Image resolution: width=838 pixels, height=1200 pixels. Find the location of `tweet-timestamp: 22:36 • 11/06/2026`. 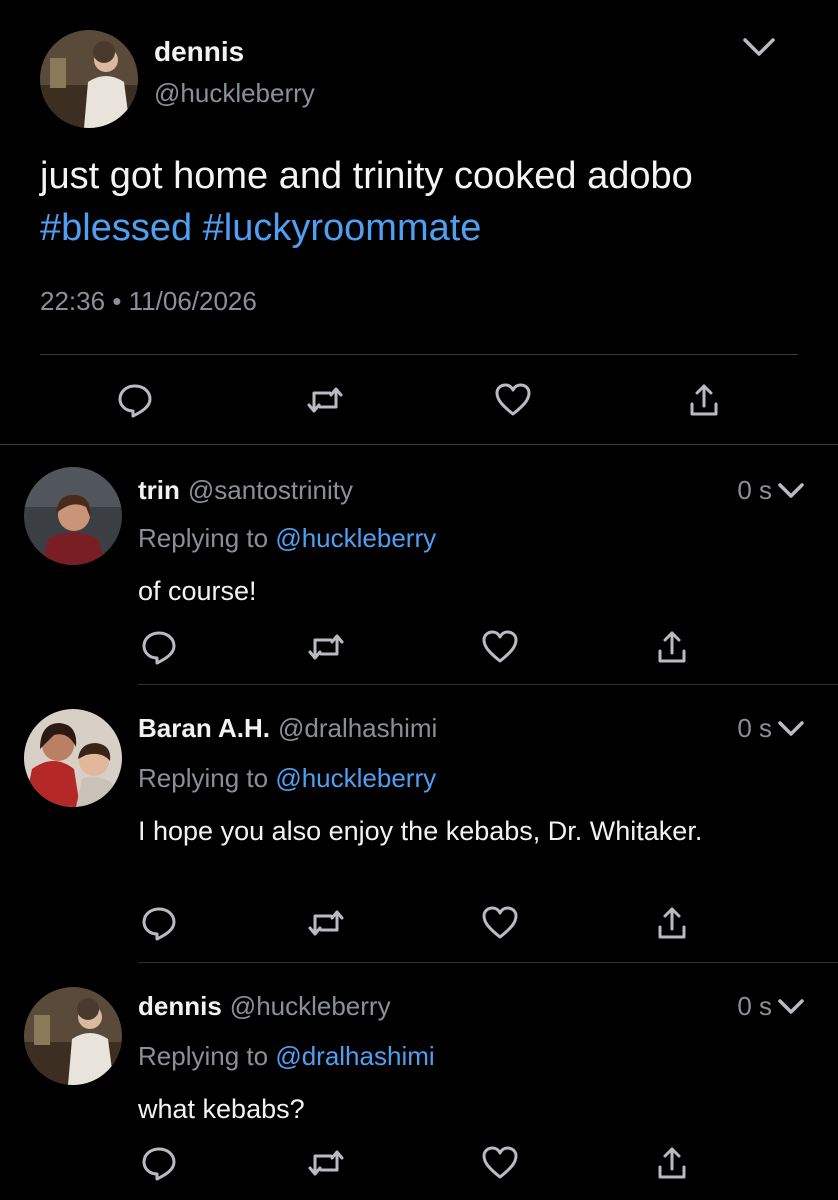

tweet-timestamp: 22:36 • 11/06/2026 is located at coordinates (148, 301).